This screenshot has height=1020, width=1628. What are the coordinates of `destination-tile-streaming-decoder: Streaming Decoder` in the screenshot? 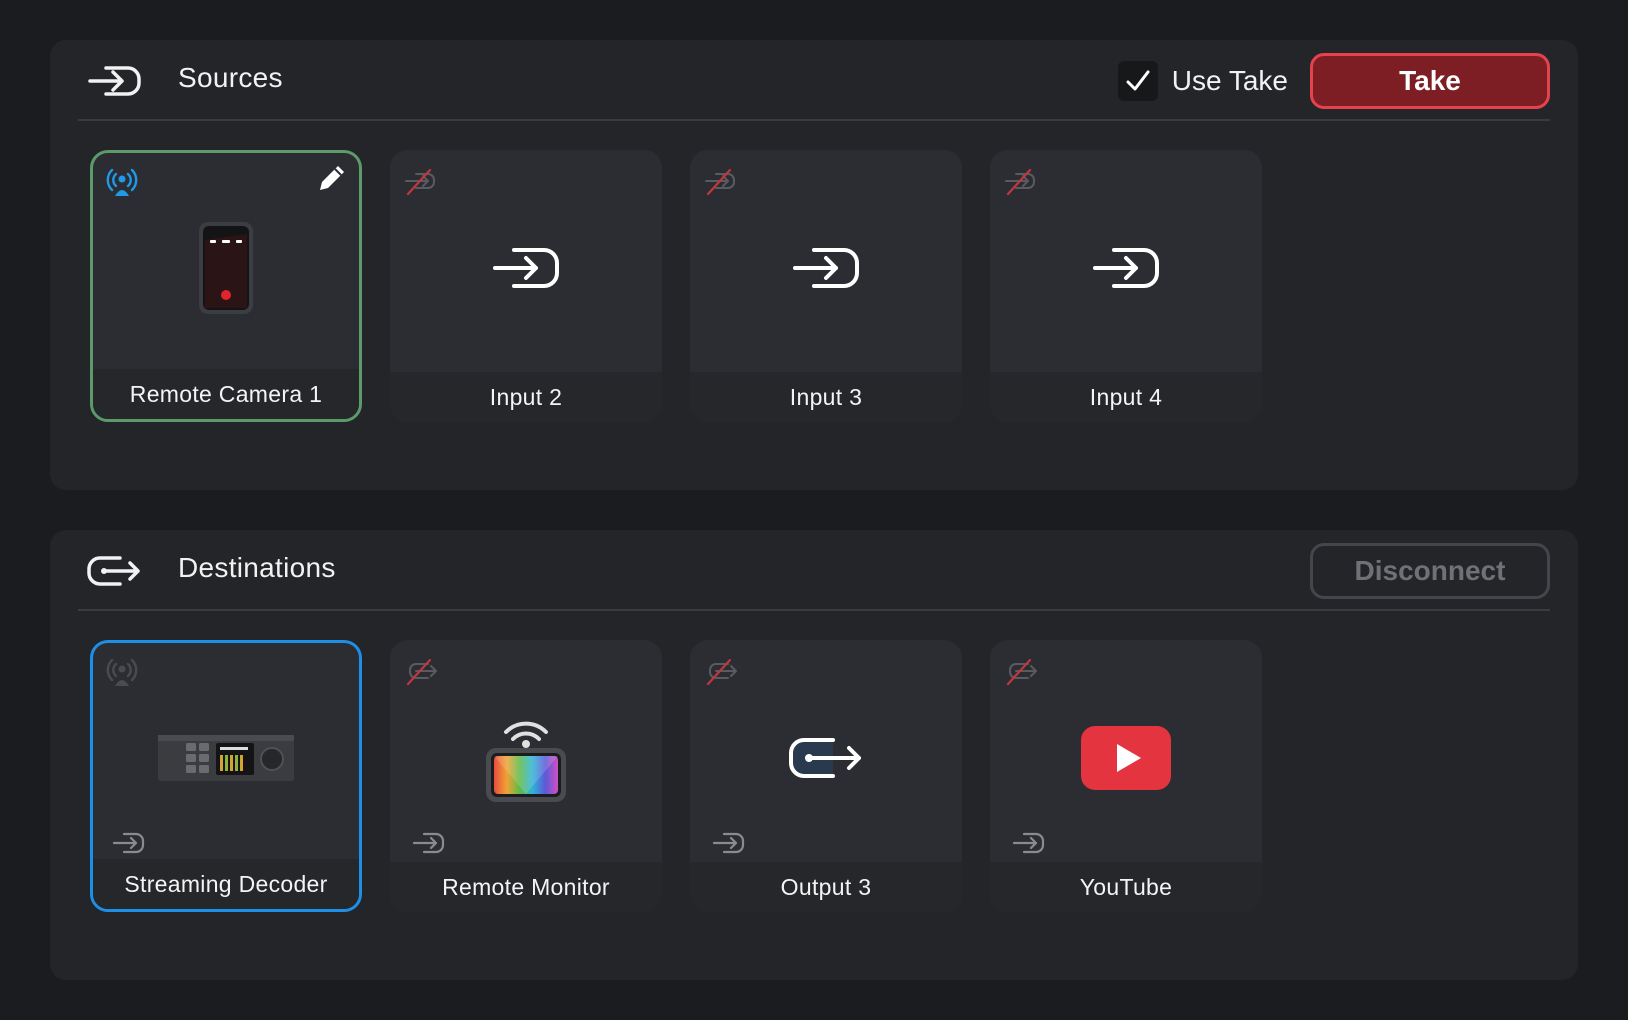 It's located at (226, 776).